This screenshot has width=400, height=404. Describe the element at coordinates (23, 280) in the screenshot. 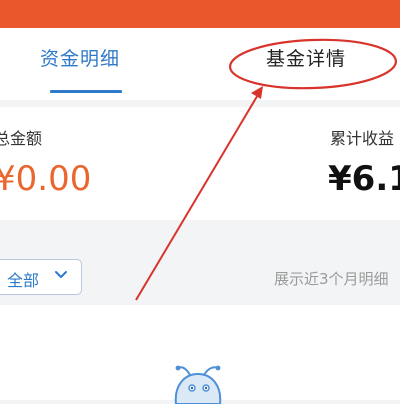

I see `filter-selected-label: 全部` at that location.